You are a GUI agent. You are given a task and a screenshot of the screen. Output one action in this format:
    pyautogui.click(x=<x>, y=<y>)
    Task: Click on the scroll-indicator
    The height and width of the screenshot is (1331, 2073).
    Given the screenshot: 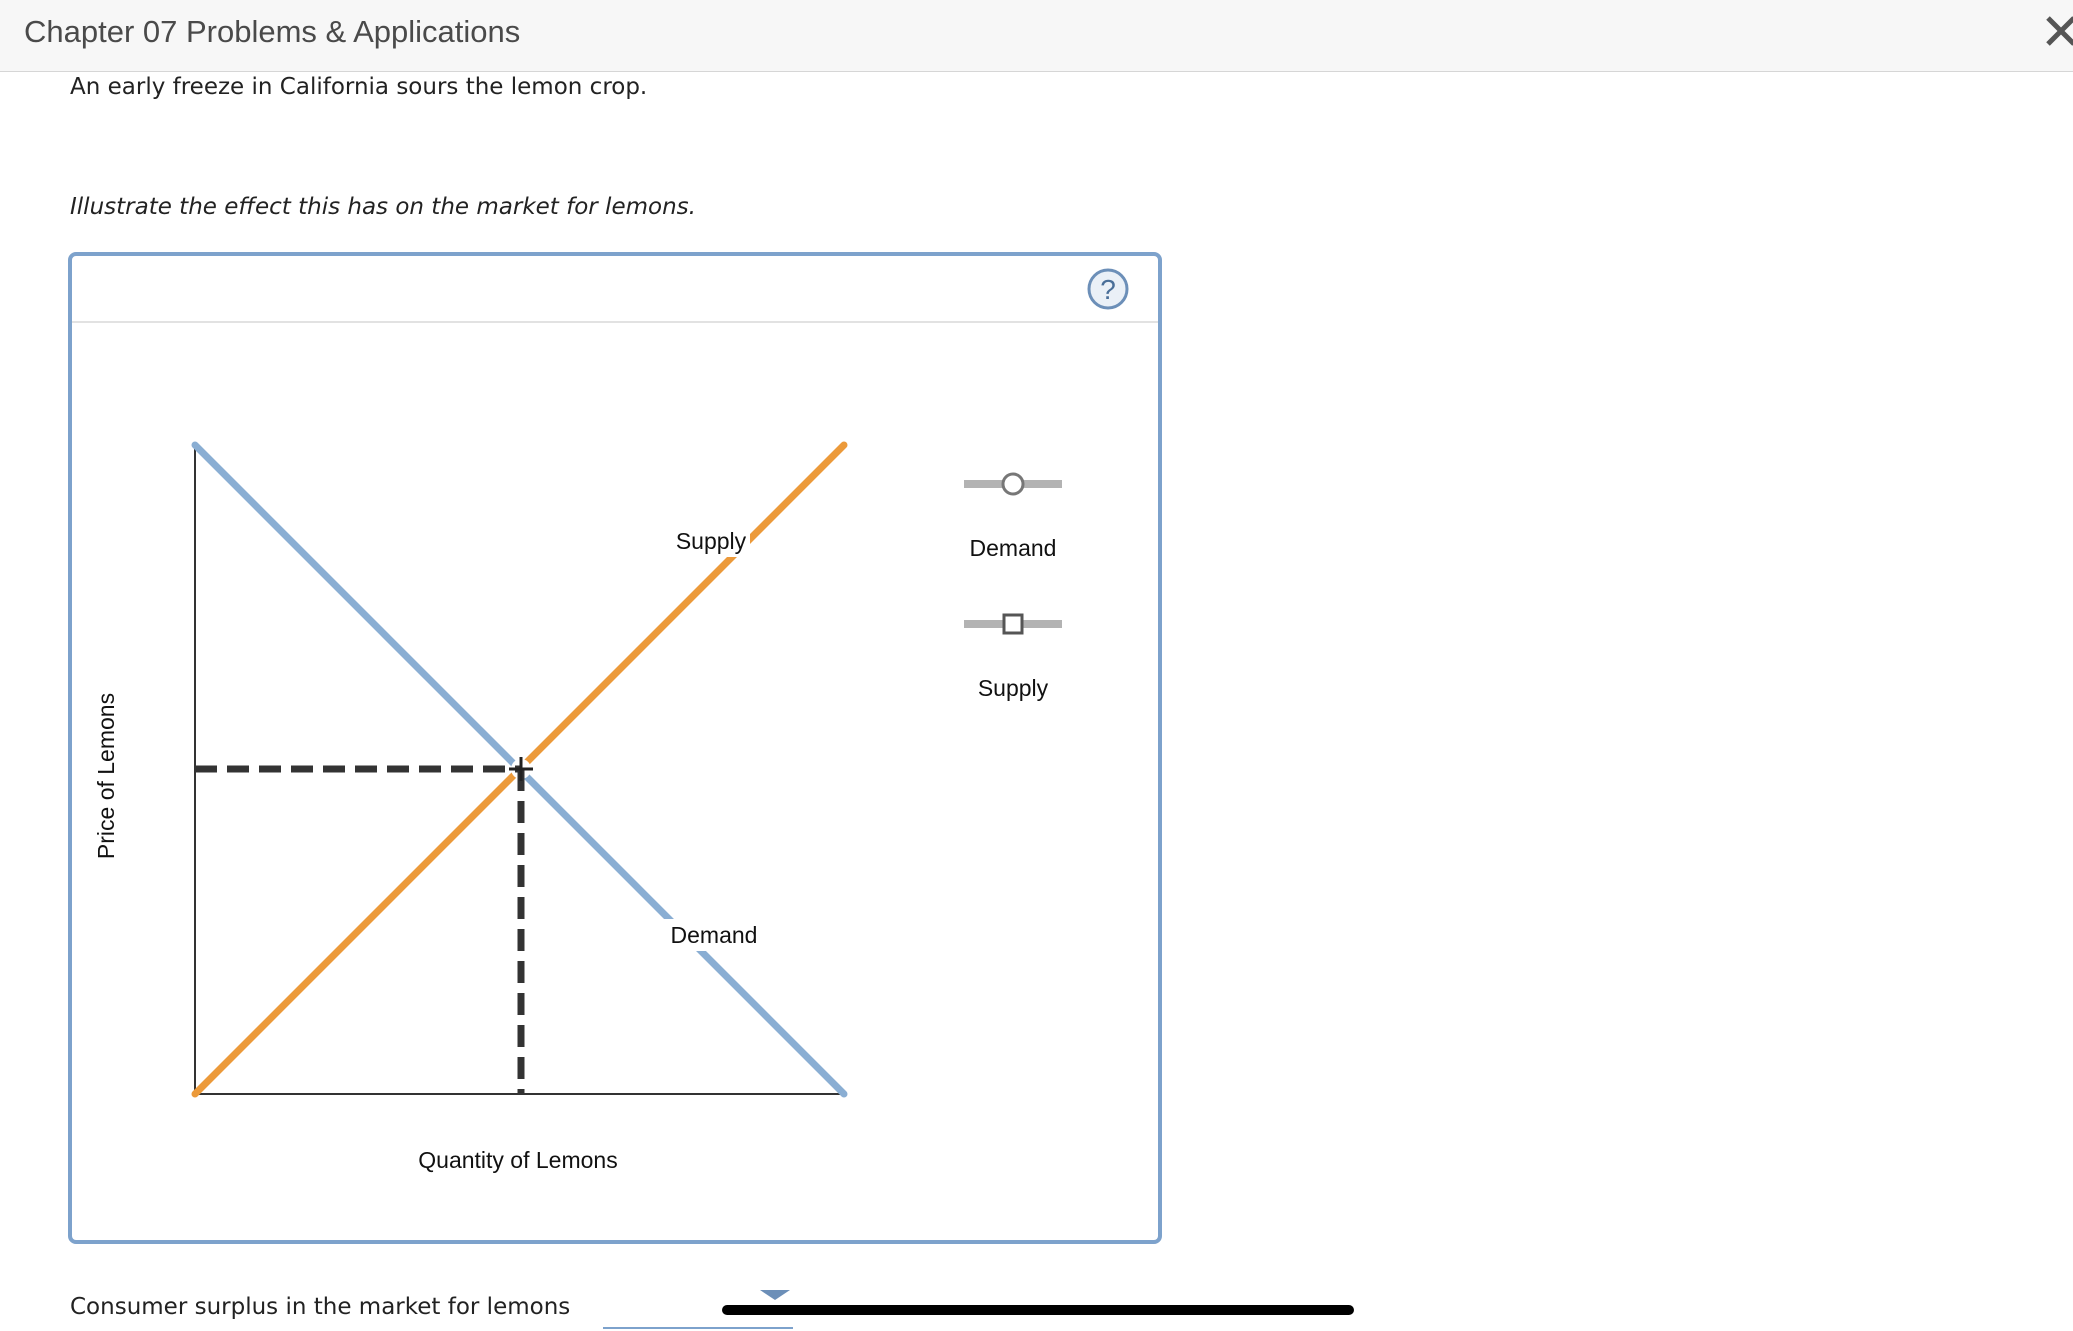 What is the action you would take?
    pyautogui.click(x=1038, y=1310)
    